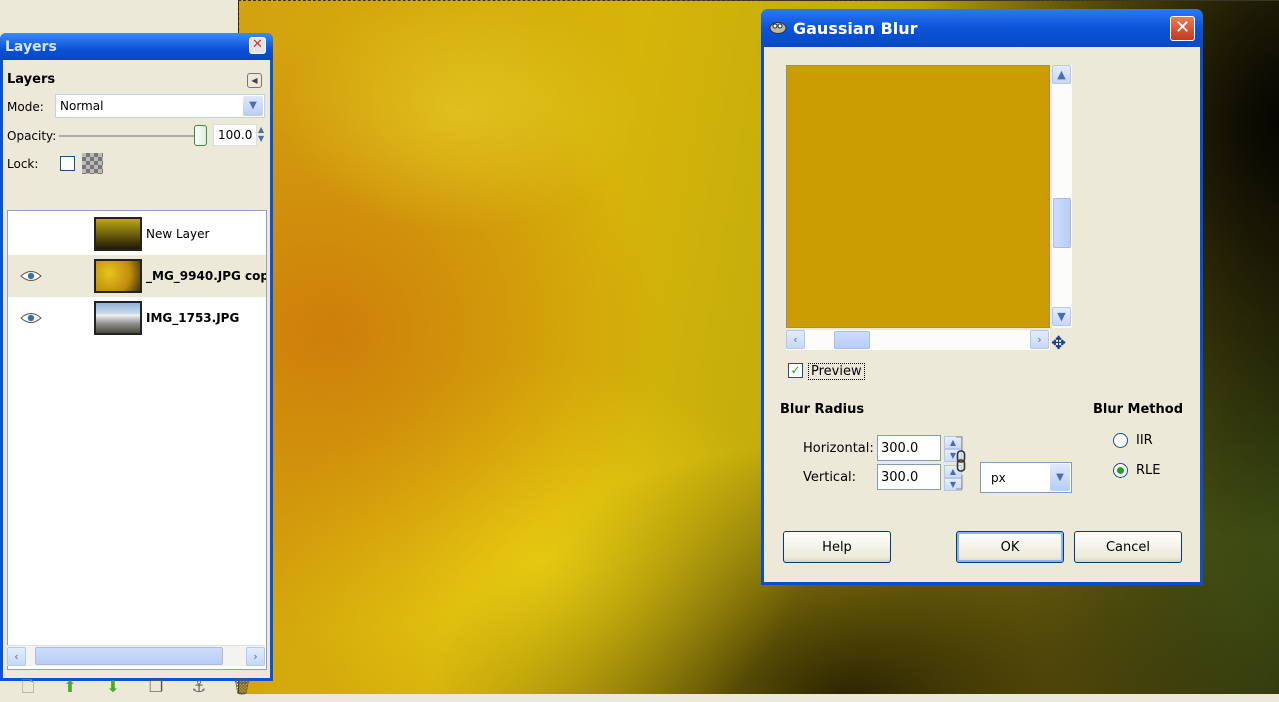  Describe the element at coordinates (1138, 409) in the screenshot. I see `blur-method-heading: Blur Method` at that location.